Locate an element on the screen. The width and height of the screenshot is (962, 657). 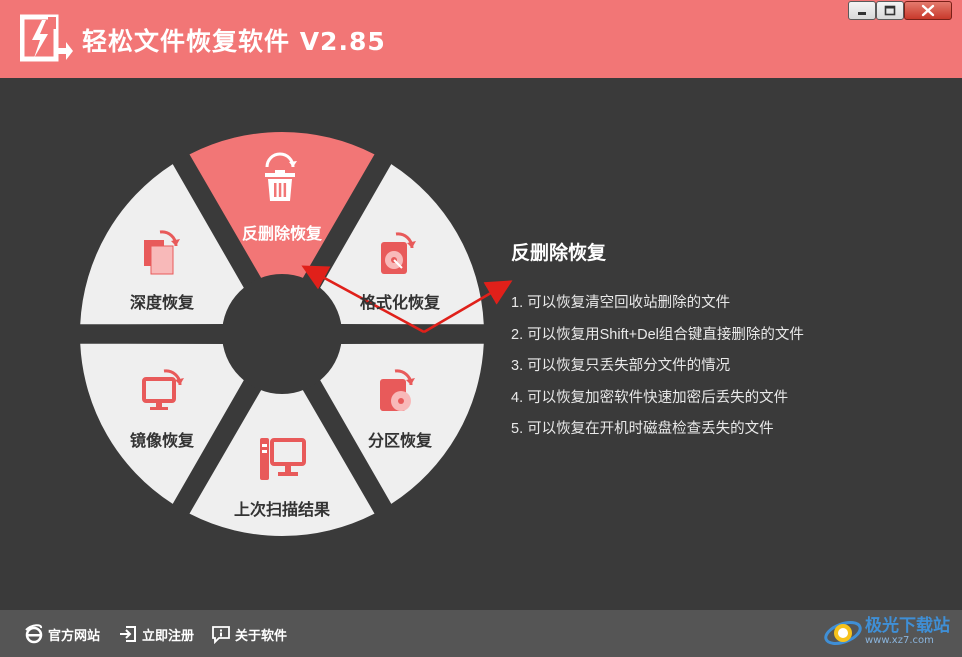
wheel-center is located at coordinates (282, 334).